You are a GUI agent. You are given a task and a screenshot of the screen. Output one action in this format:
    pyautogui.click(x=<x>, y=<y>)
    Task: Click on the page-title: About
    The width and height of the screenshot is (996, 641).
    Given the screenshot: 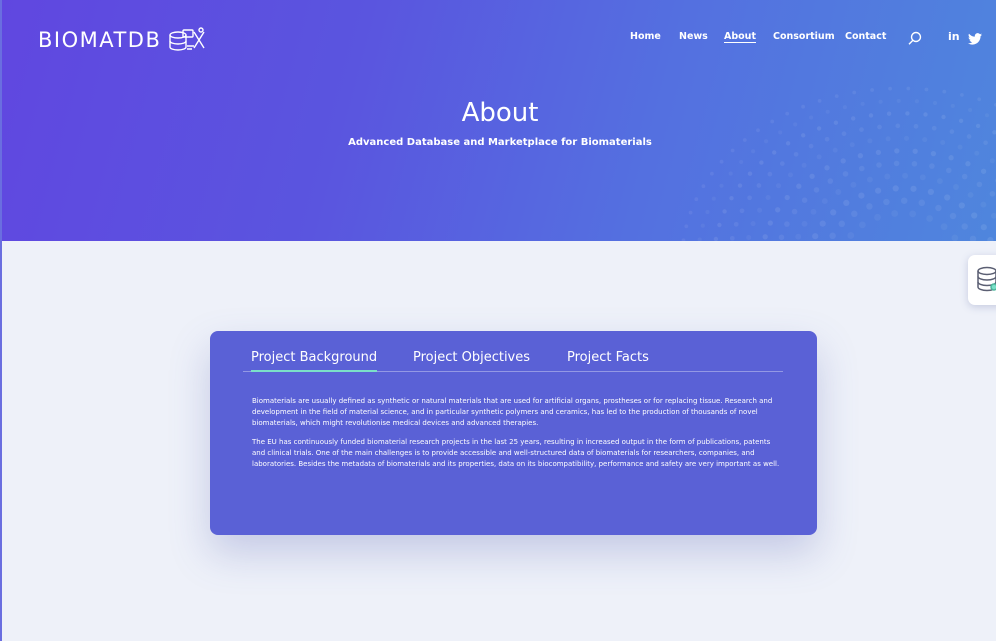 What is the action you would take?
    pyautogui.click(x=500, y=113)
    